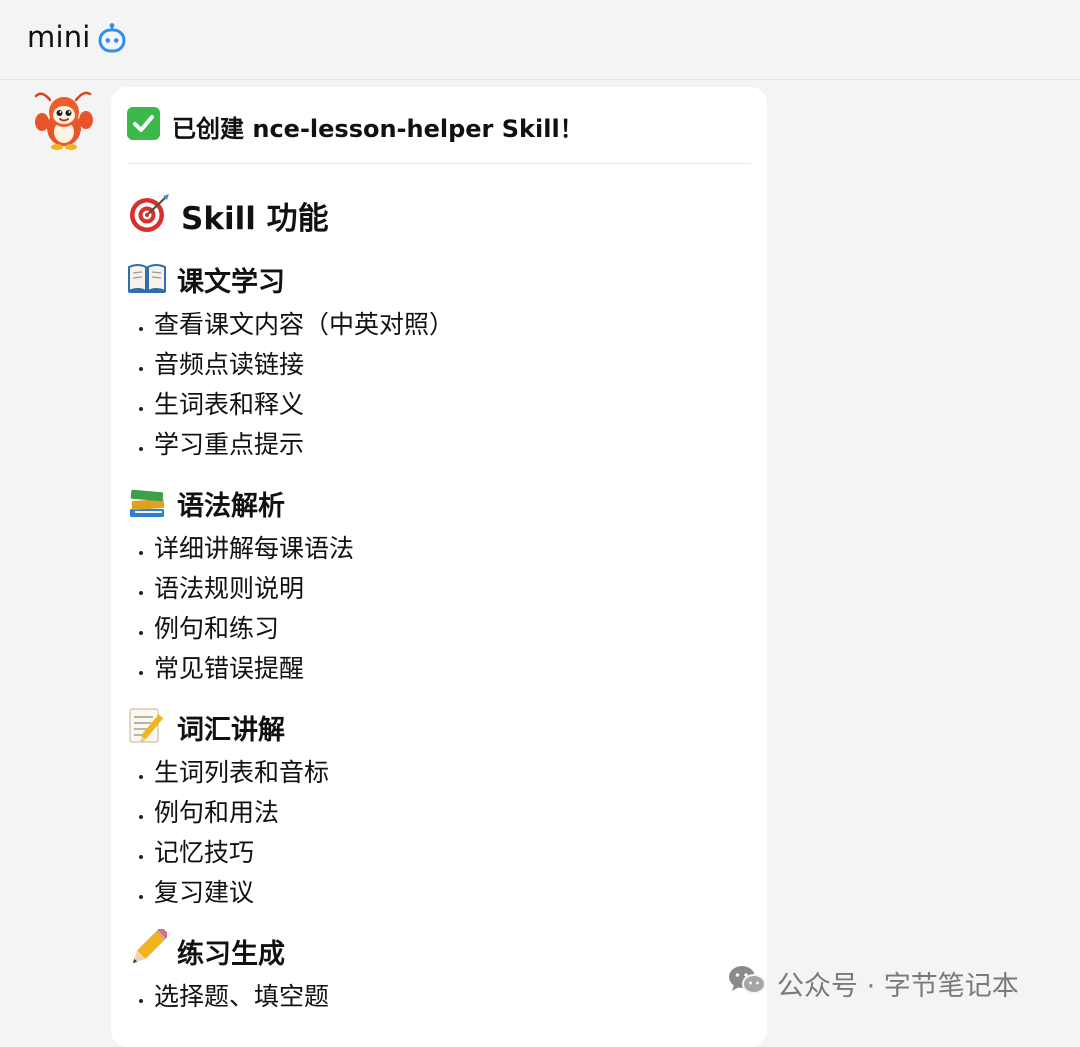 The width and height of the screenshot is (1080, 1047). What do you see at coordinates (439, 773) in the screenshot?
I see `list-item: 生词列表和音标` at bounding box center [439, 773].